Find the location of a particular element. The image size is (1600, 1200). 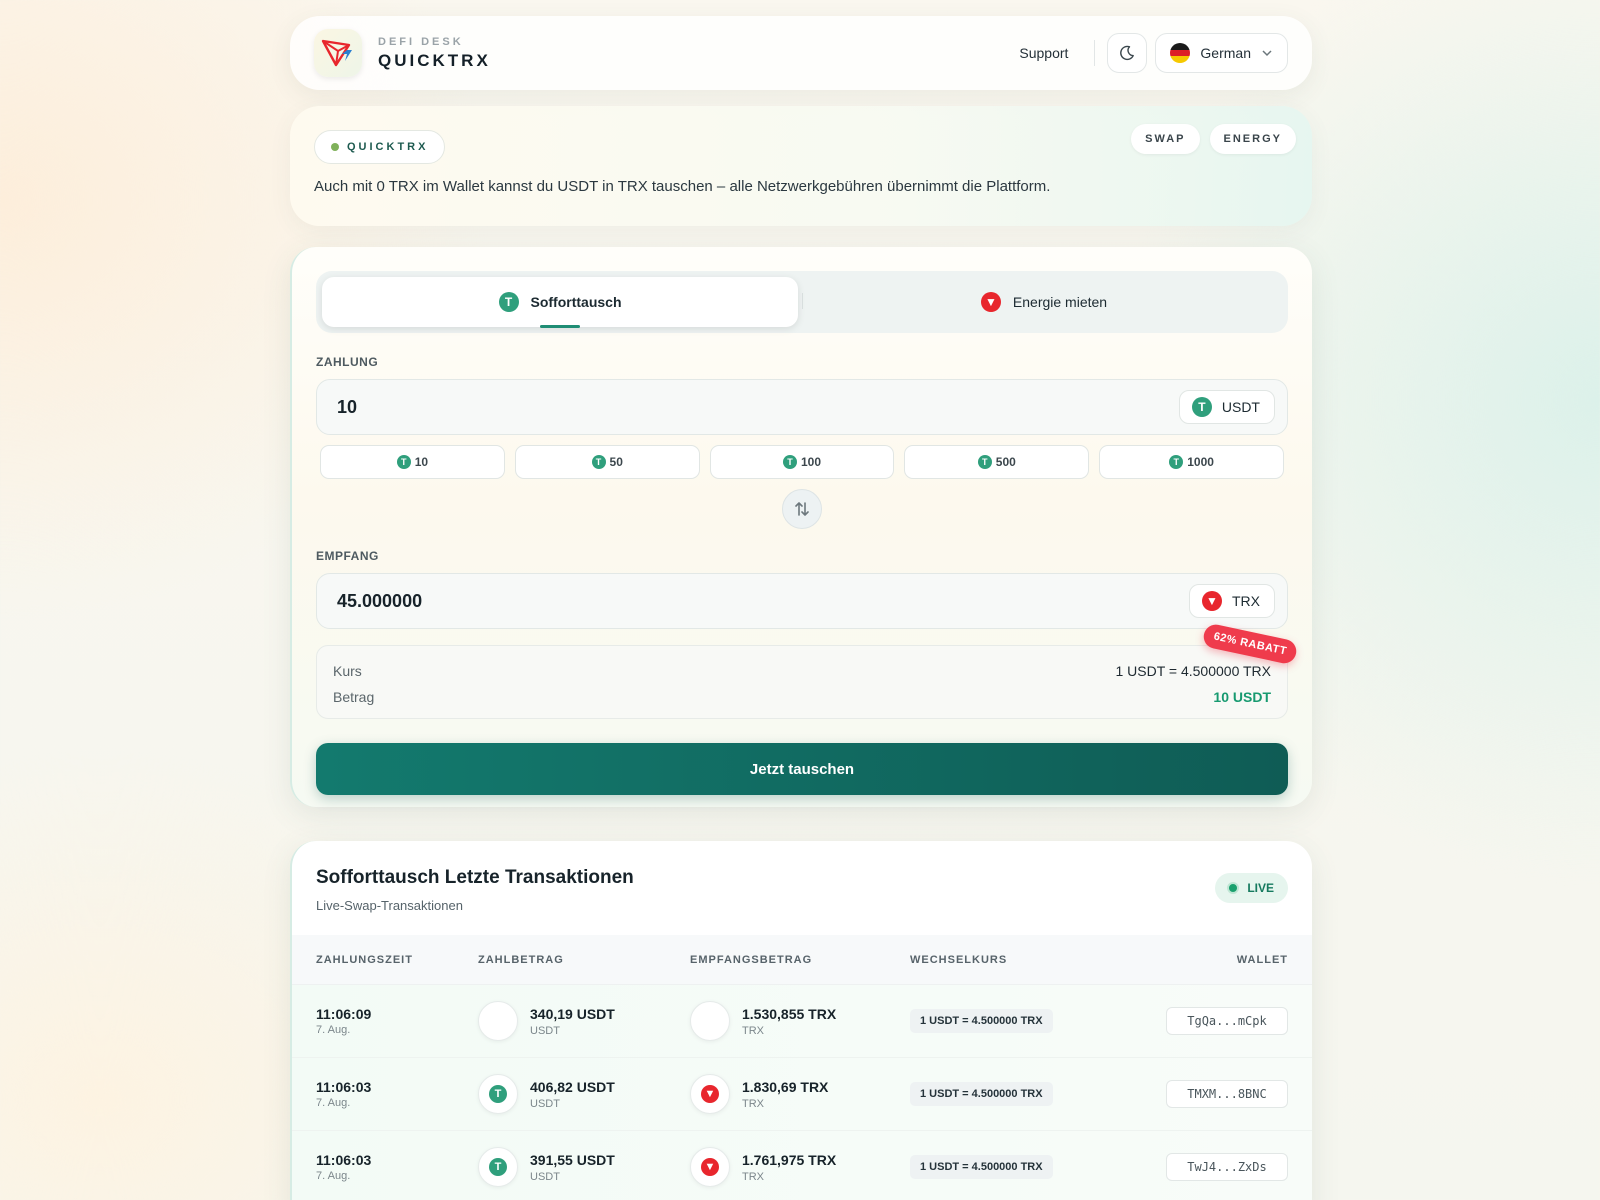

logo-icon is located at coordinates (336, 53).